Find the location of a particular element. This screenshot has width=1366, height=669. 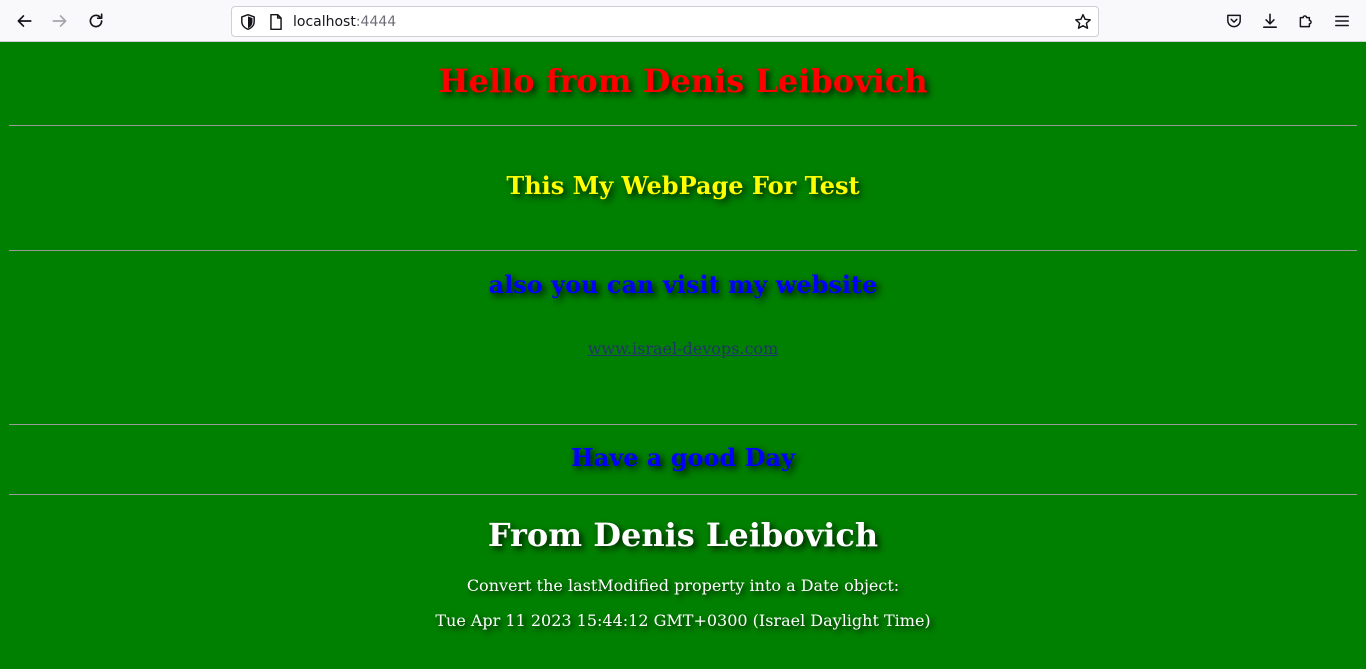

page-icon is located at coordinates (276, 22).